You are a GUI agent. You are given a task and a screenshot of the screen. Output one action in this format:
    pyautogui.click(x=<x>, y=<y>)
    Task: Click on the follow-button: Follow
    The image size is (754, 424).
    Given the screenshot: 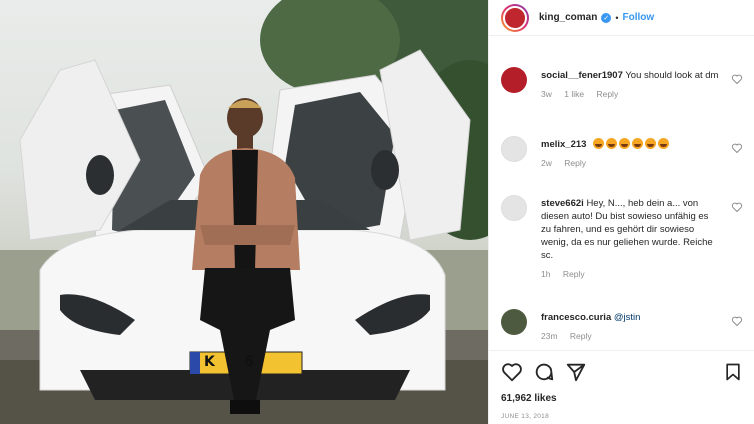 What is the action you would take?
    pyautogui.click(x=639, y=17)
    